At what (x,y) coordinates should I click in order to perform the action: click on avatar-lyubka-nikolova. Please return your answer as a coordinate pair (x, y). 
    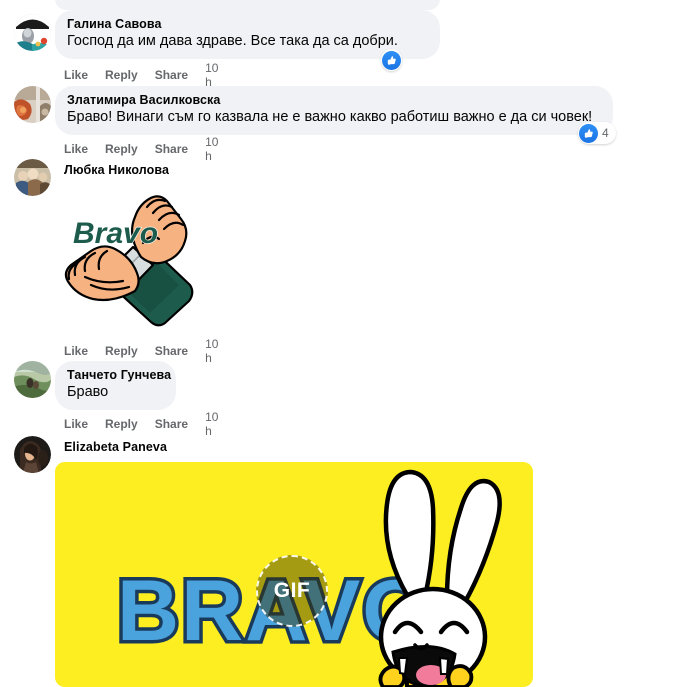
    Looking at the image, I should click on (32, 177).